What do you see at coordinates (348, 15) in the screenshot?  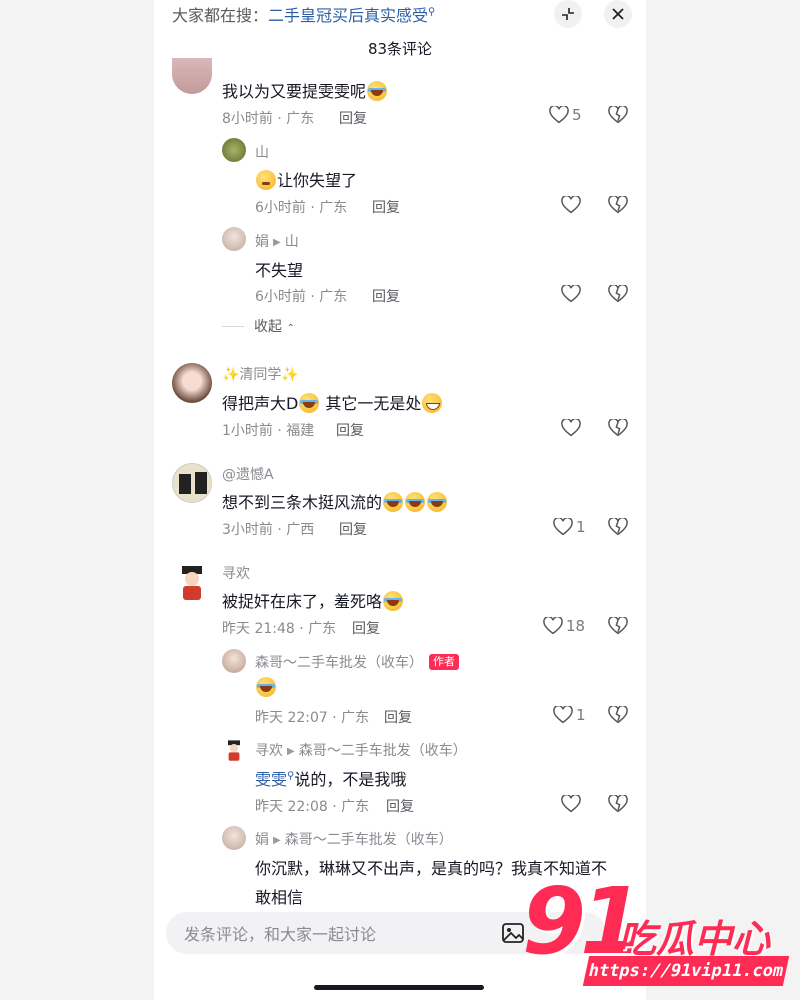 I see `search-term: 二手皇冠买后真实感受` at bounding box center [348, 15].